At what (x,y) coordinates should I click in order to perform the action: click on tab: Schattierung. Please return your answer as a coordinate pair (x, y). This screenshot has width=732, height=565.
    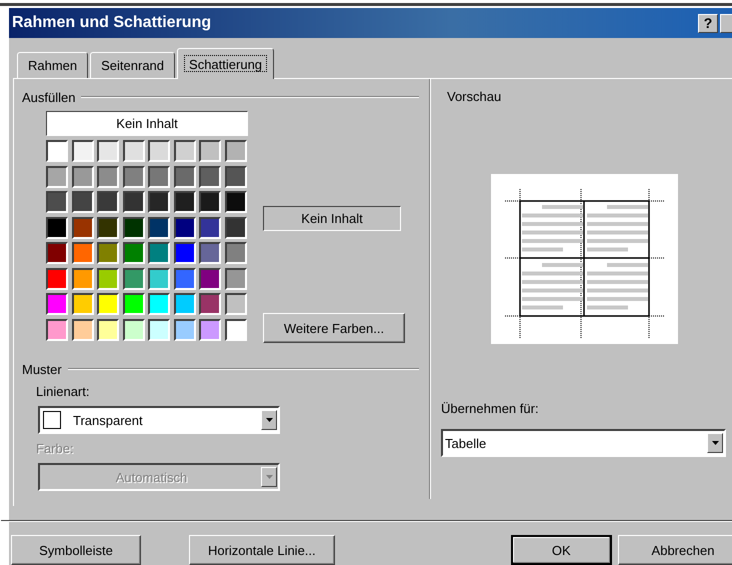
    Looking at the image, I should click on (225, 63).